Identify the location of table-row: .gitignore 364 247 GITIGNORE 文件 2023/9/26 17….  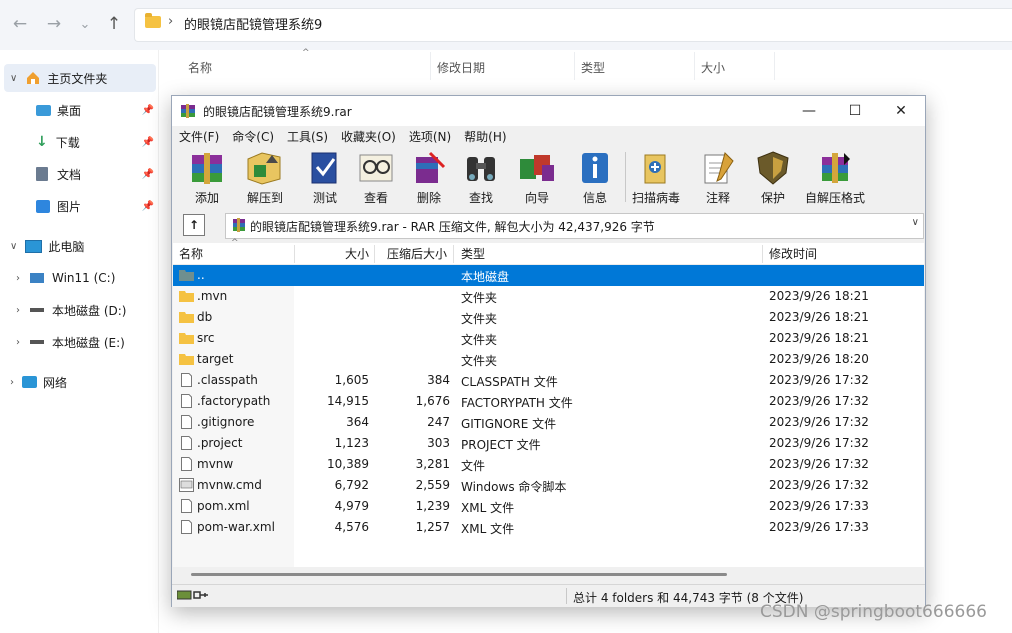
(548, 422).